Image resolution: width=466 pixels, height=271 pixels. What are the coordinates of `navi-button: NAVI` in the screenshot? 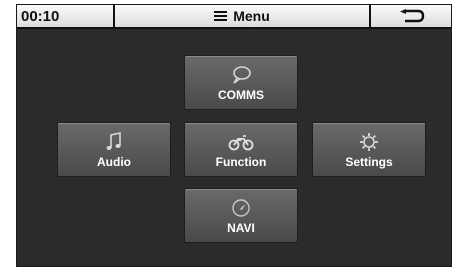 It's located at (241, 215).